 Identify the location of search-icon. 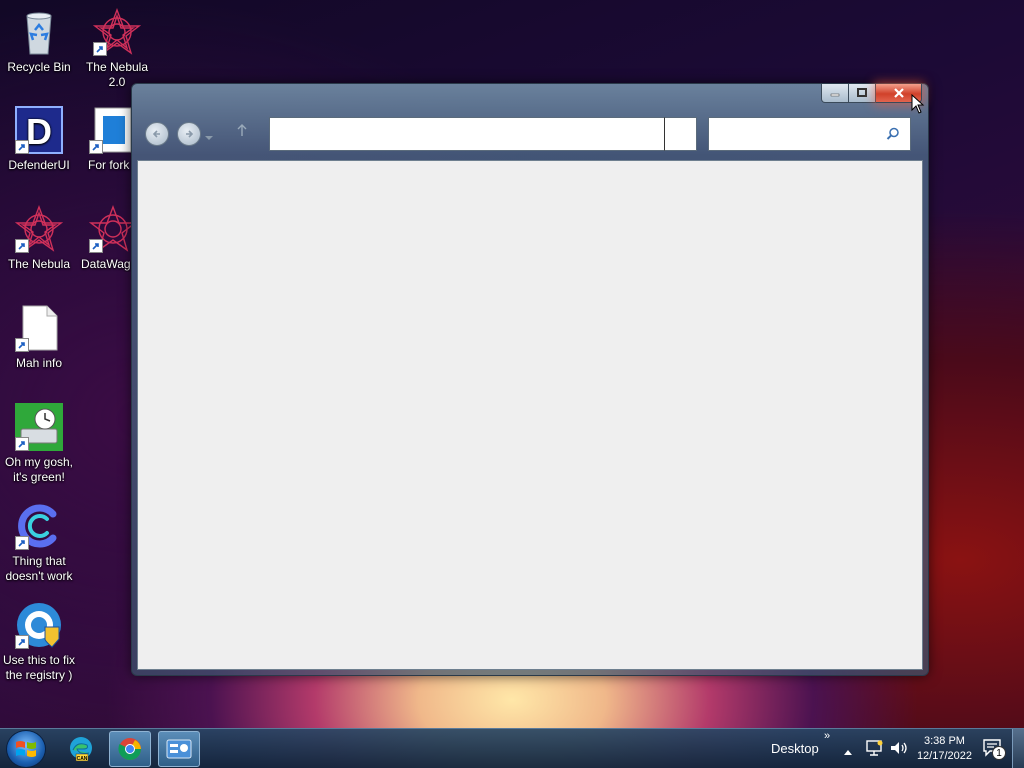
(893, 134).